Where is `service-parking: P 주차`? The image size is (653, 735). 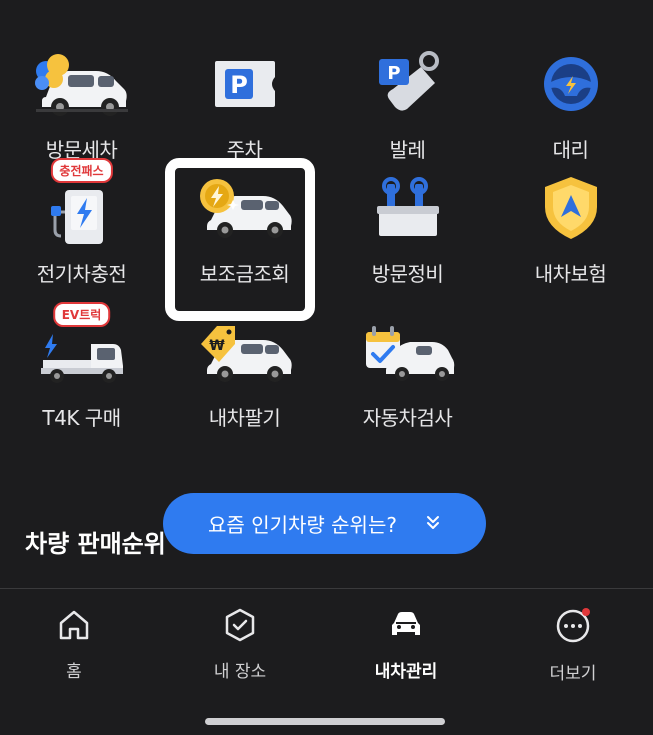
service-parking: P 주차 is located at coordinates (244, 108).